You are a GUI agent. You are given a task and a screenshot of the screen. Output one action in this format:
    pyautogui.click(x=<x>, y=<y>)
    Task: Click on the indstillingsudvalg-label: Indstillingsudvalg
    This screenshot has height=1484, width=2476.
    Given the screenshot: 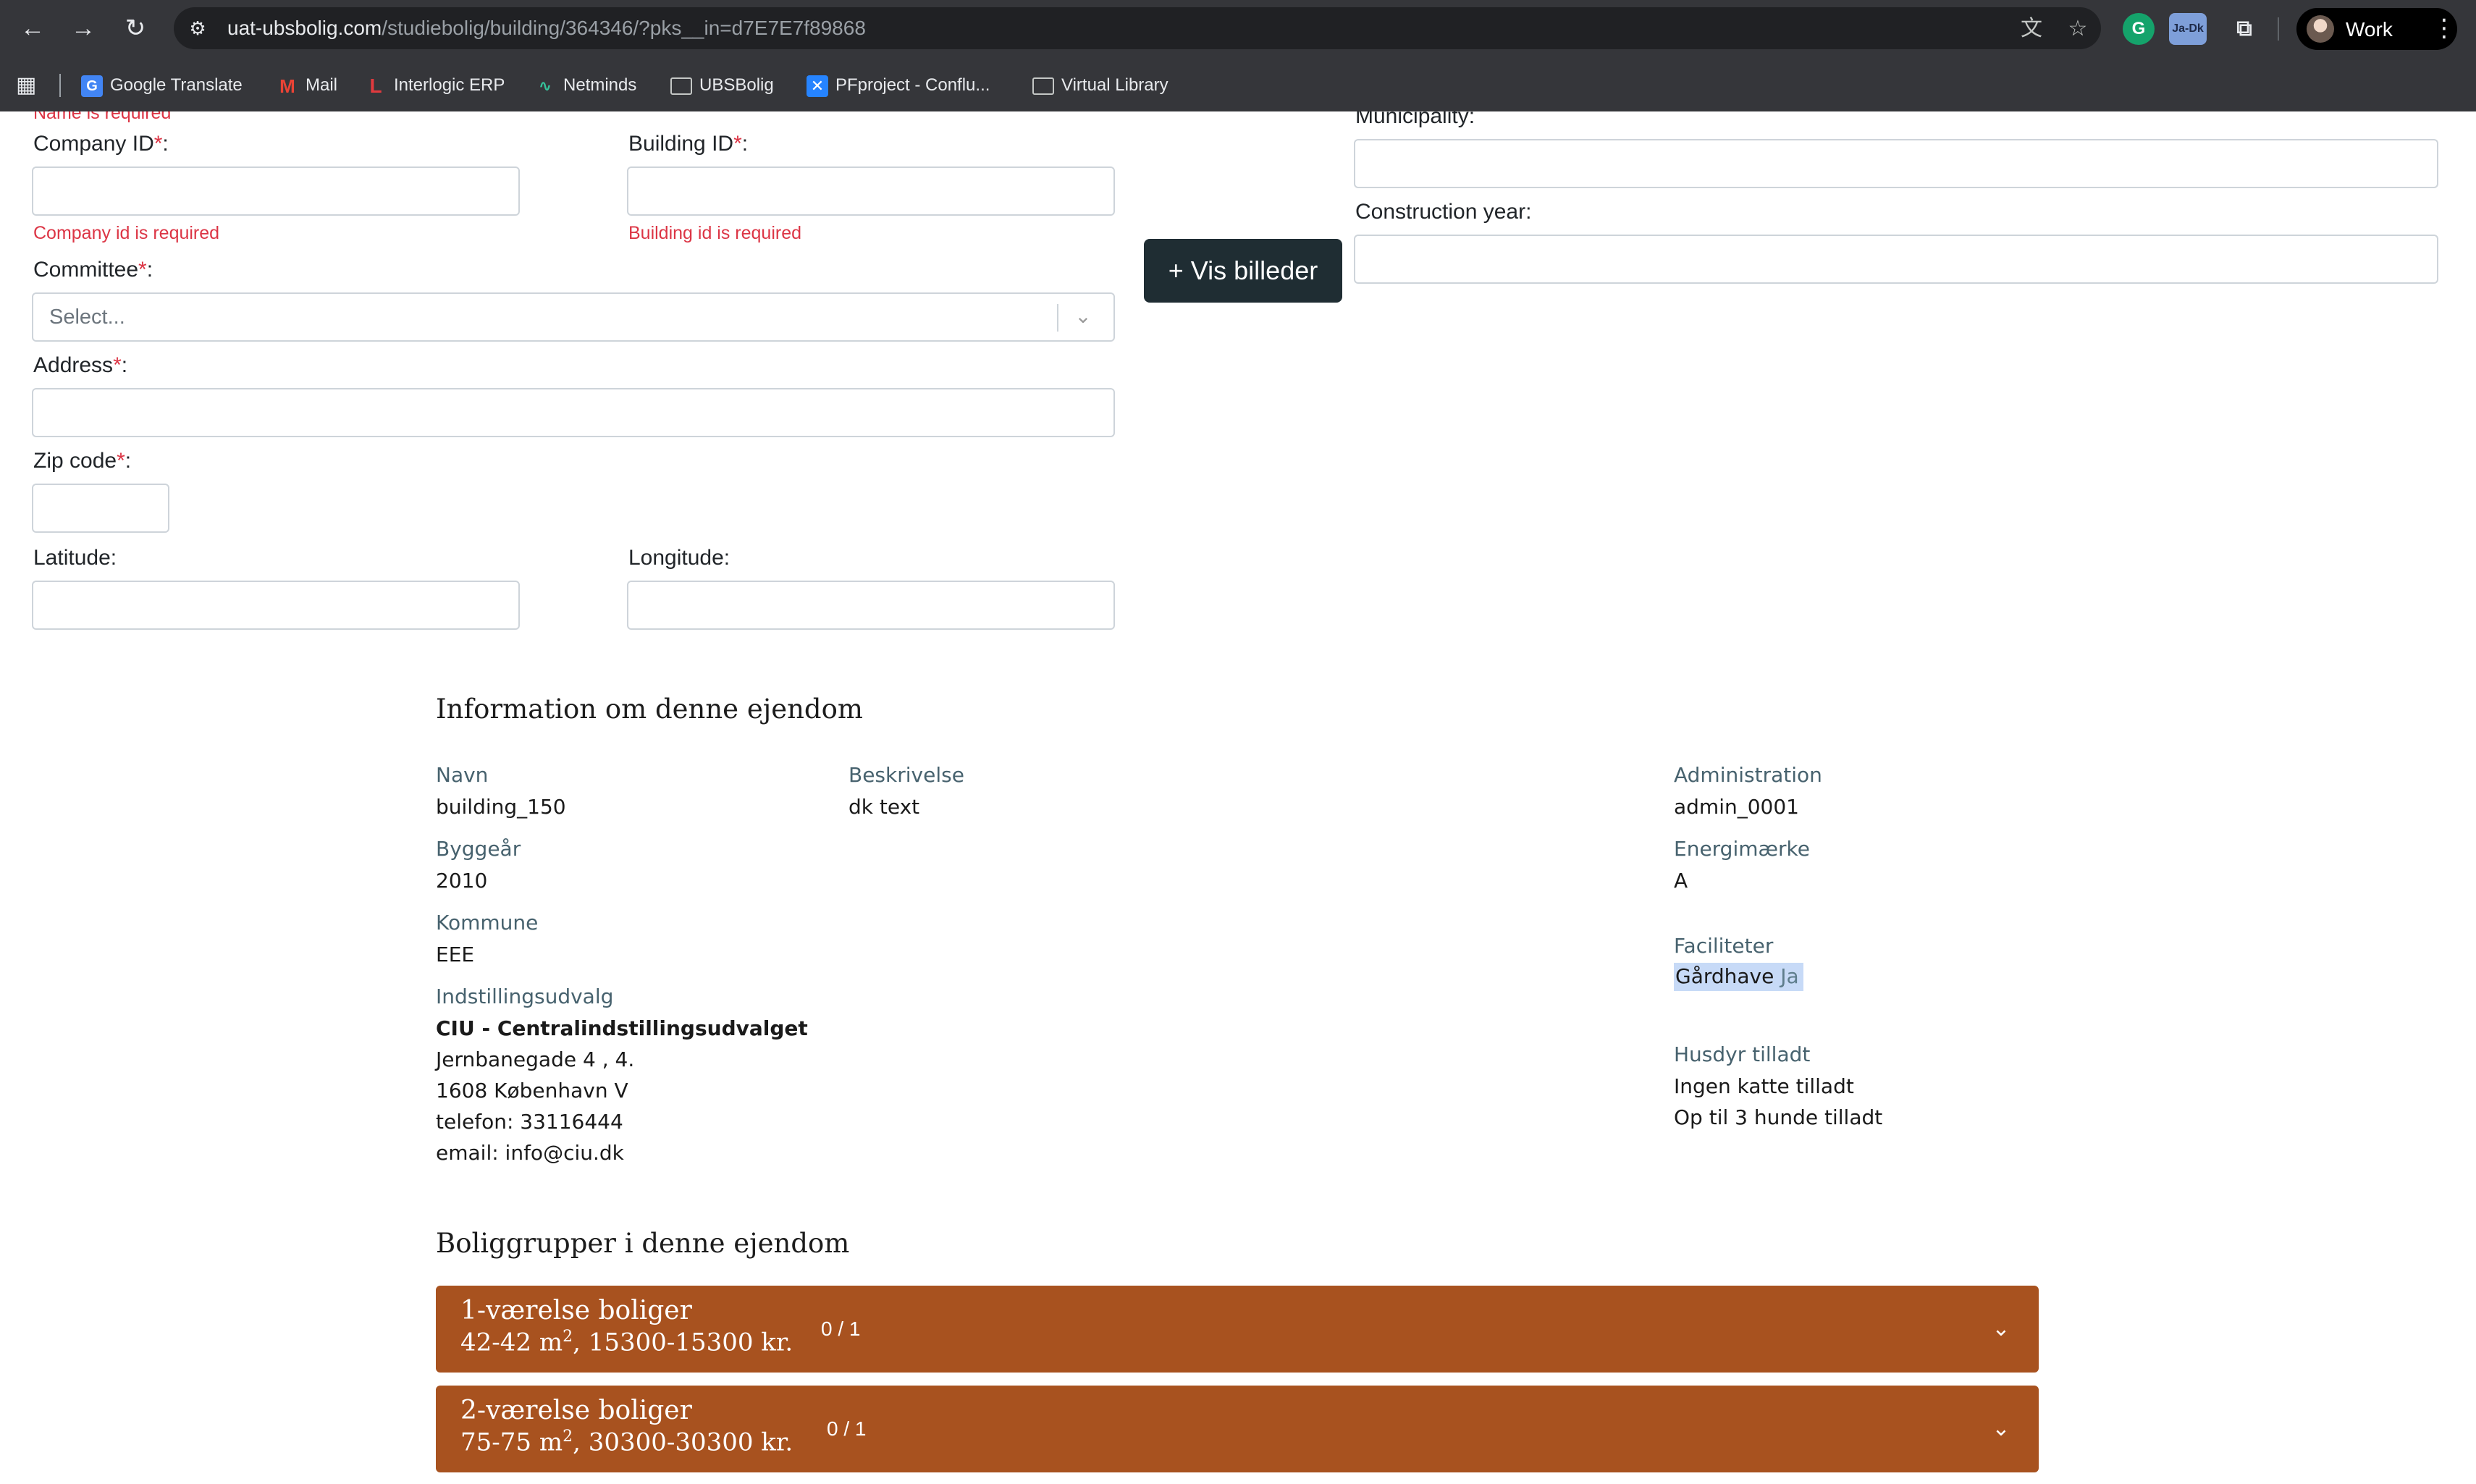 What is the action you would take?
    pyautogui.click(x=525, y=996)
    